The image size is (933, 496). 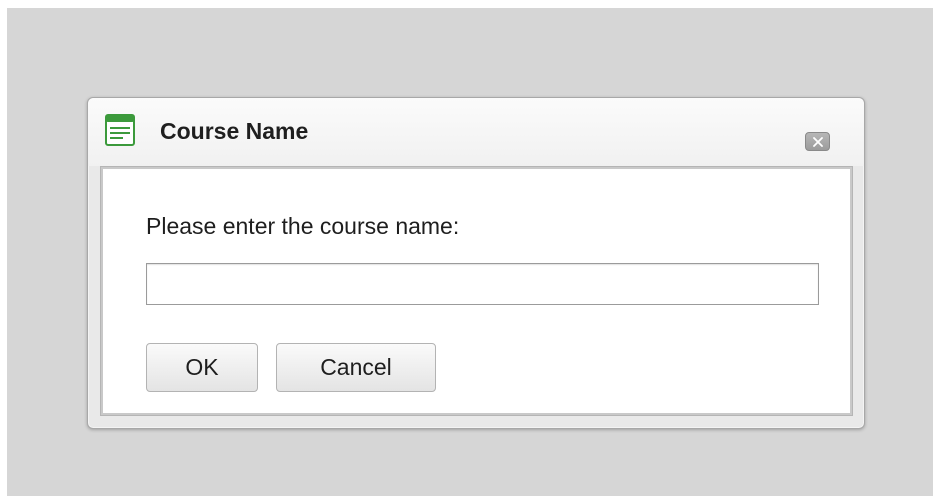 What do you see at coordinates (303, 226) in the screenshot?
I see `course-name-prompt: Please enter the course name:` at bounding box center [303, 226].